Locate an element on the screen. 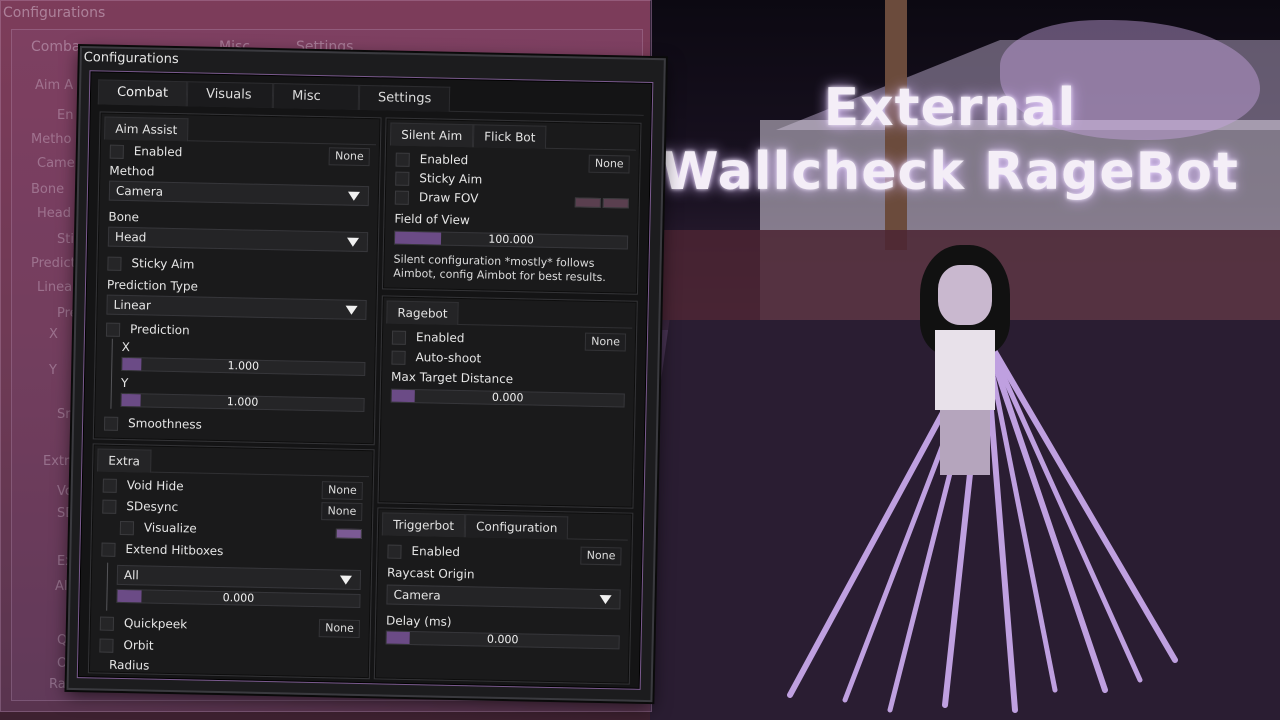  tab-triggerbot: Triggerbot is located at coordinates (423, 525).